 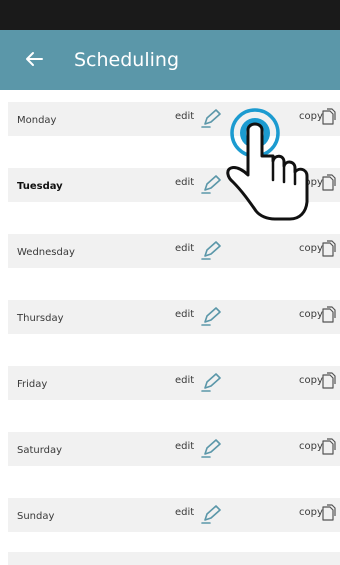 What do you see at coordinates (40, 186) in the screenshot?
I see `day-label: Tuesday` at bounding box center [40, 186].